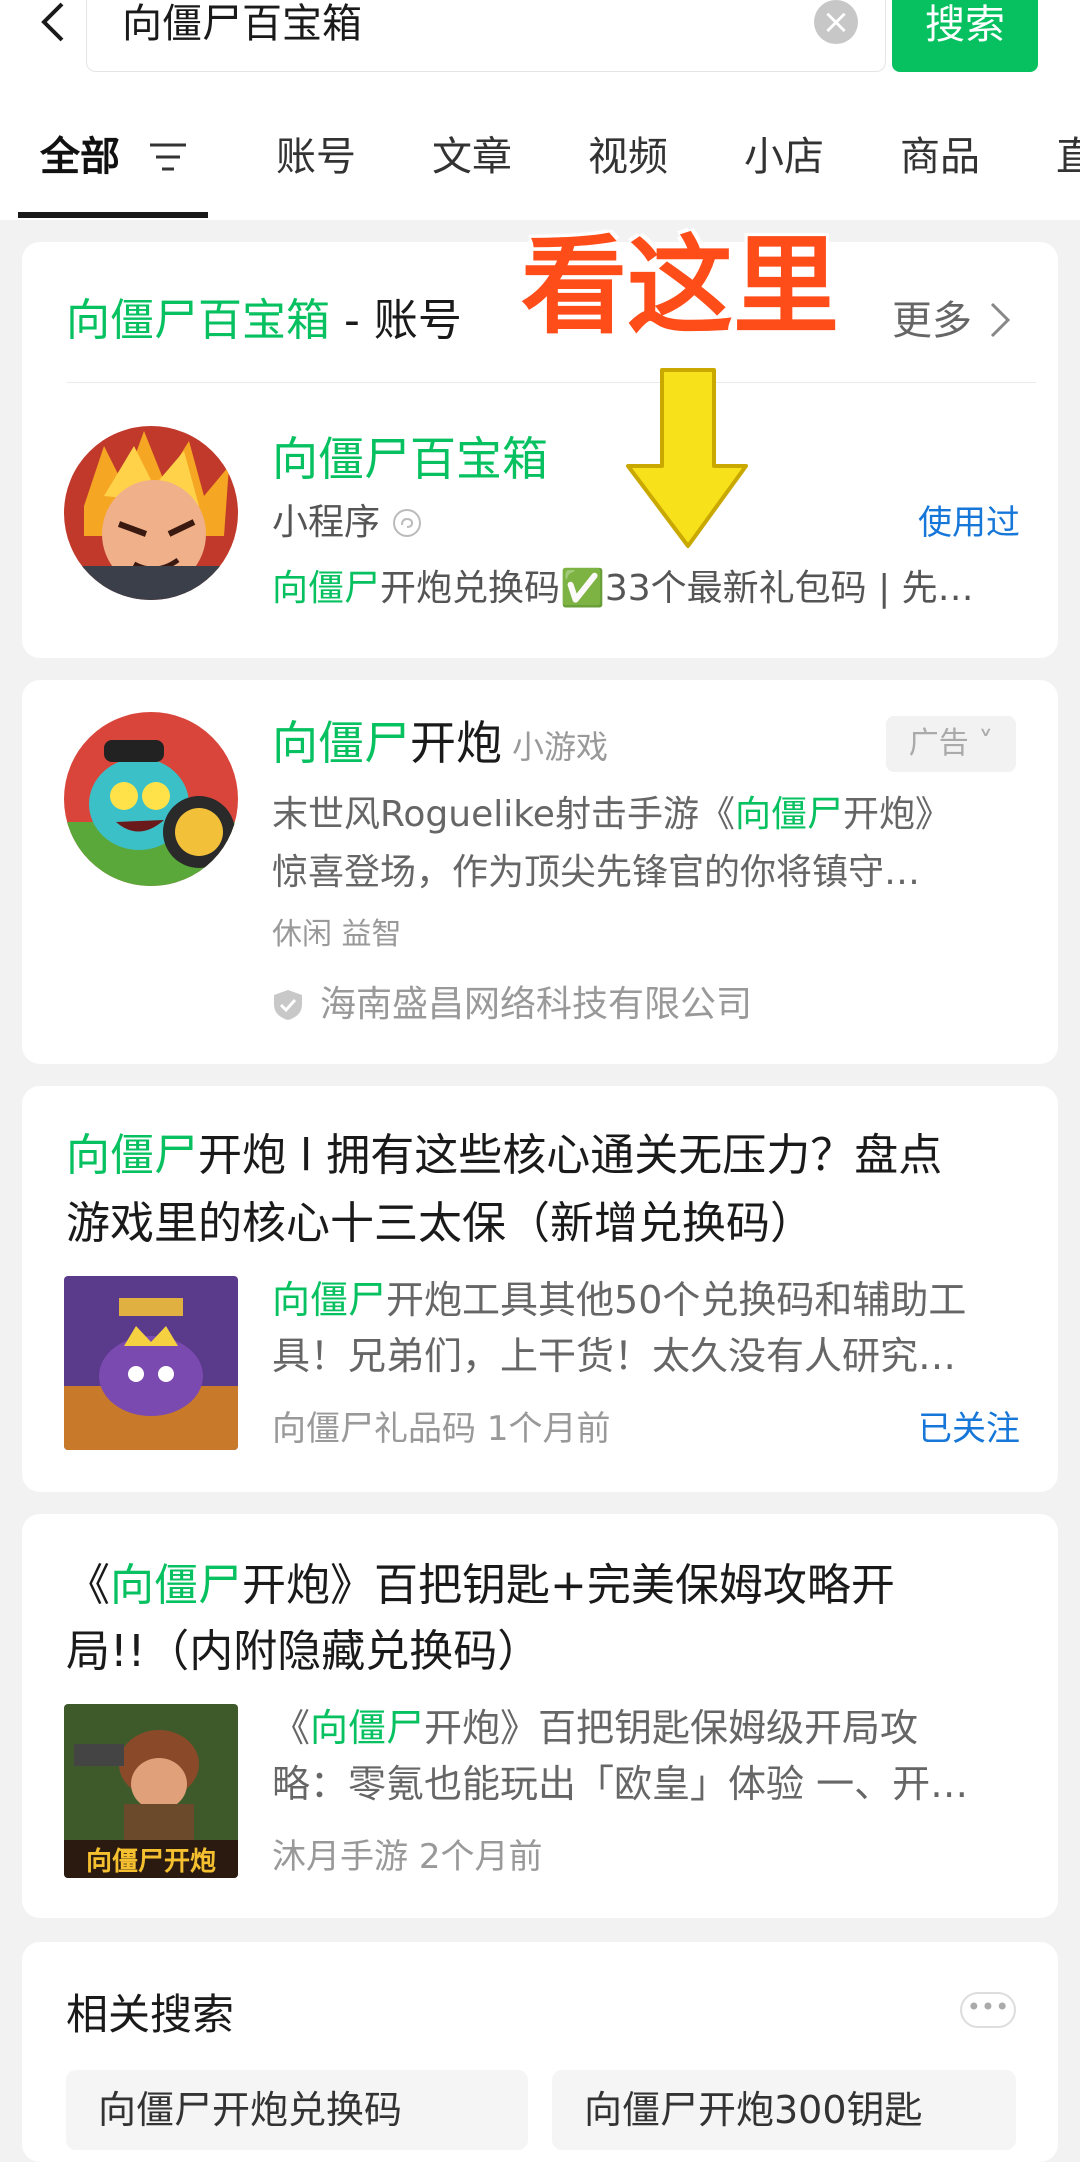  Describe the element at coordinates (80, 157) in the screenshot. I see `tab-all: 全部` at that location.